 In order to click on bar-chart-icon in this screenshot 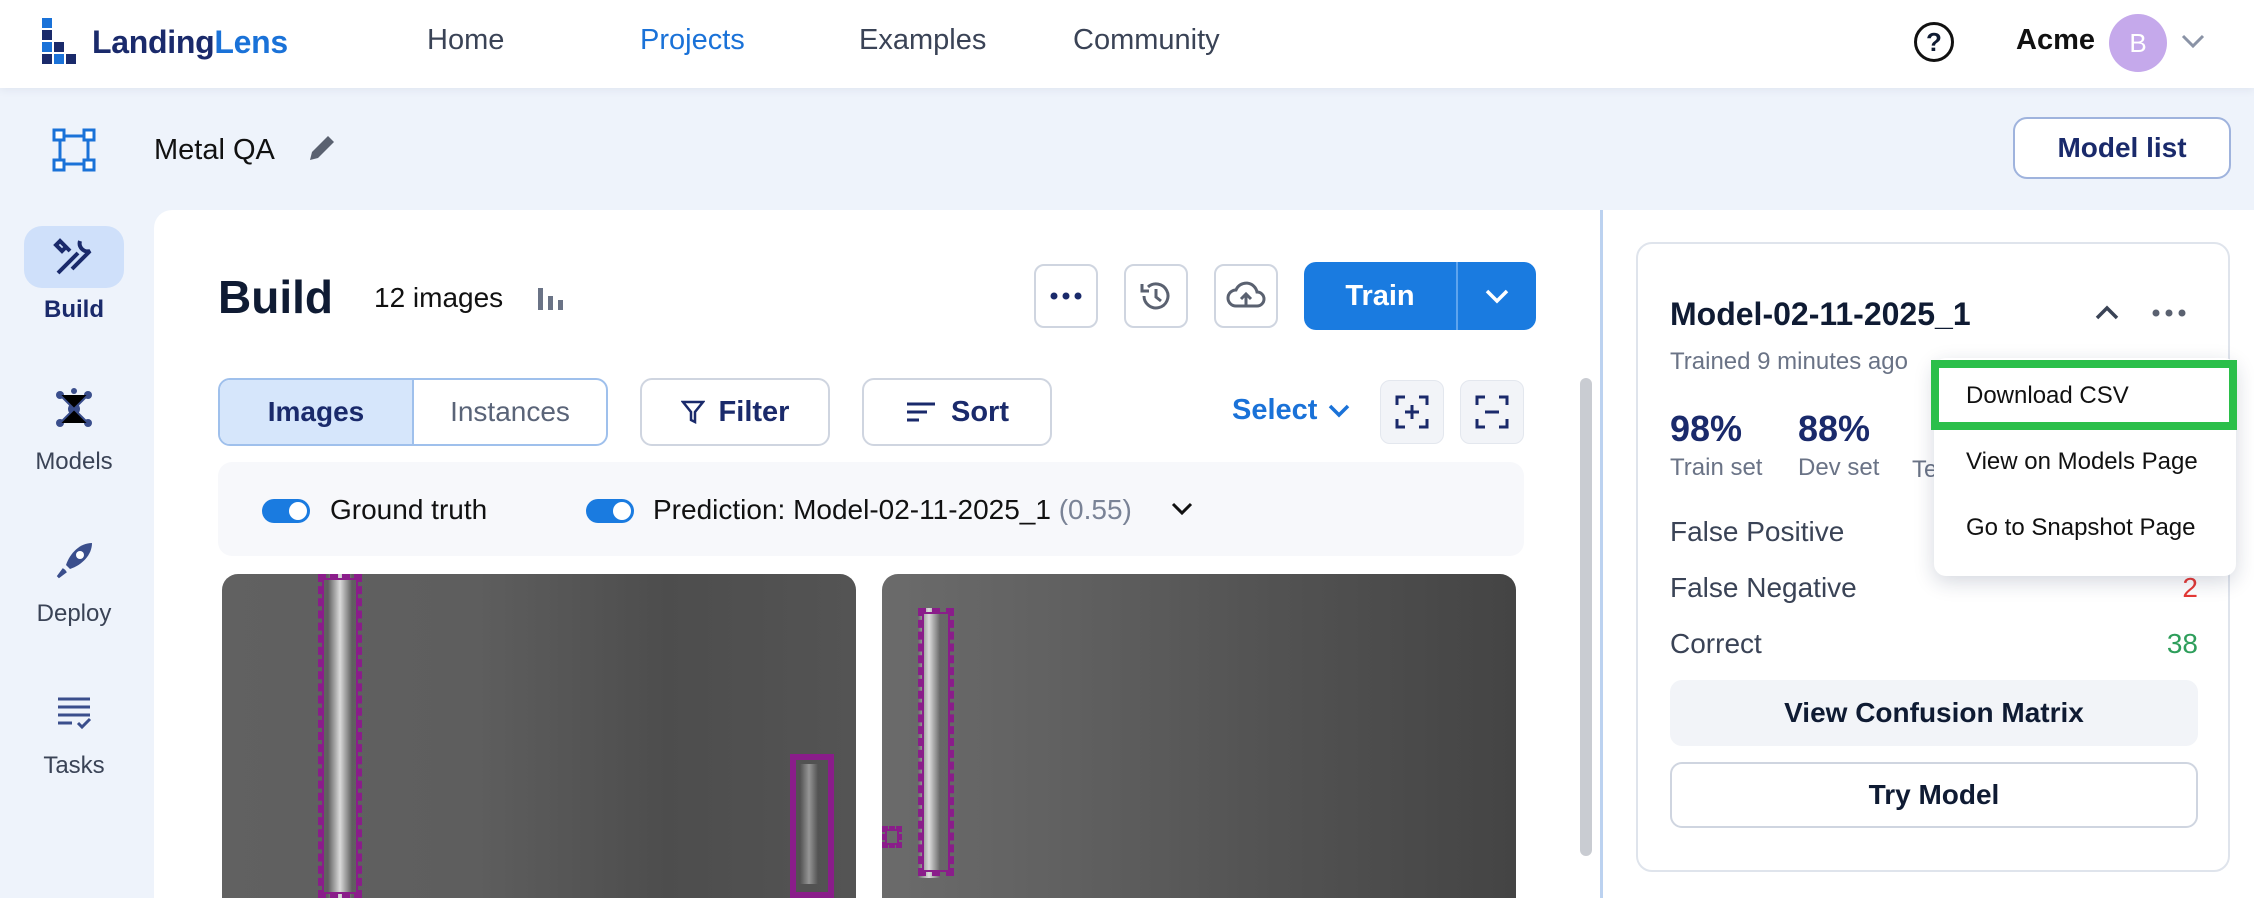, I will do `click(551, 297)`.